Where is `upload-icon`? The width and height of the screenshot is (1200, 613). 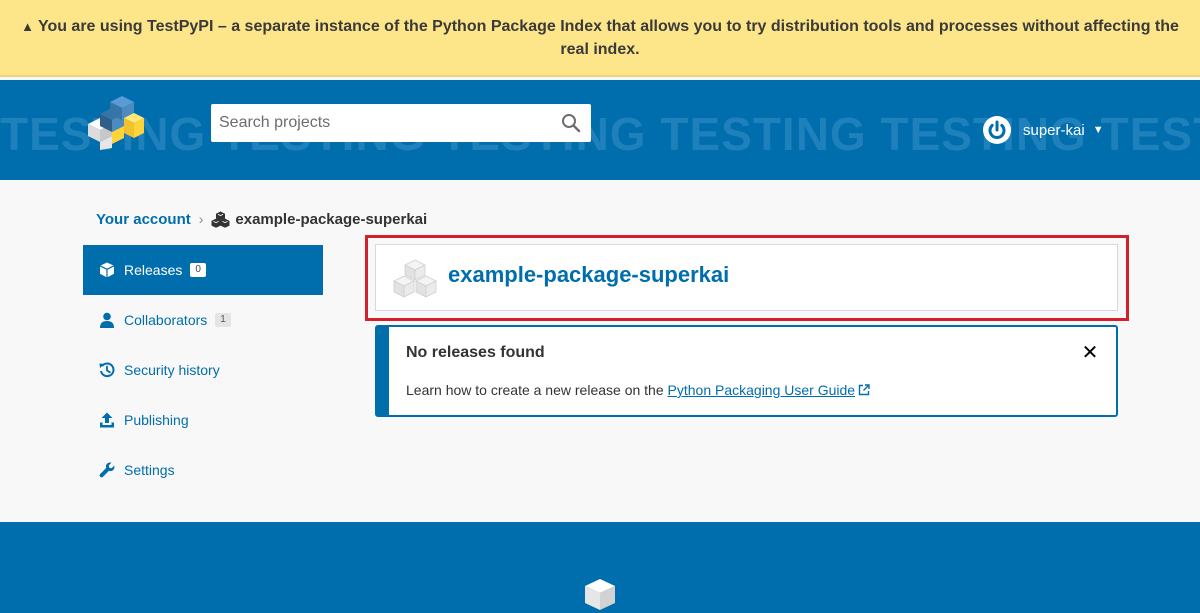
upload-icon is located at coordinates (107, 420).